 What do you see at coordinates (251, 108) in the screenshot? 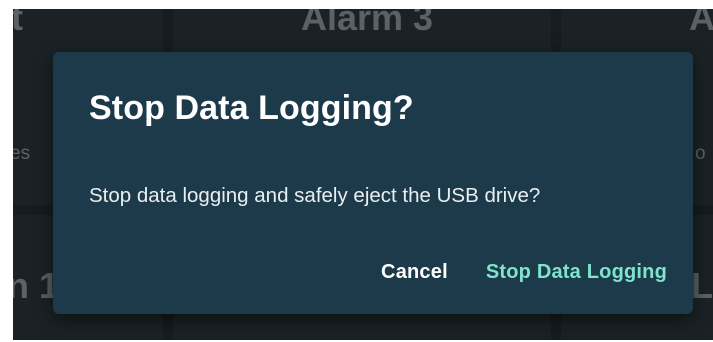
I see `dialog-title: Stop Data Logging?` at bounding box center [251, 108].